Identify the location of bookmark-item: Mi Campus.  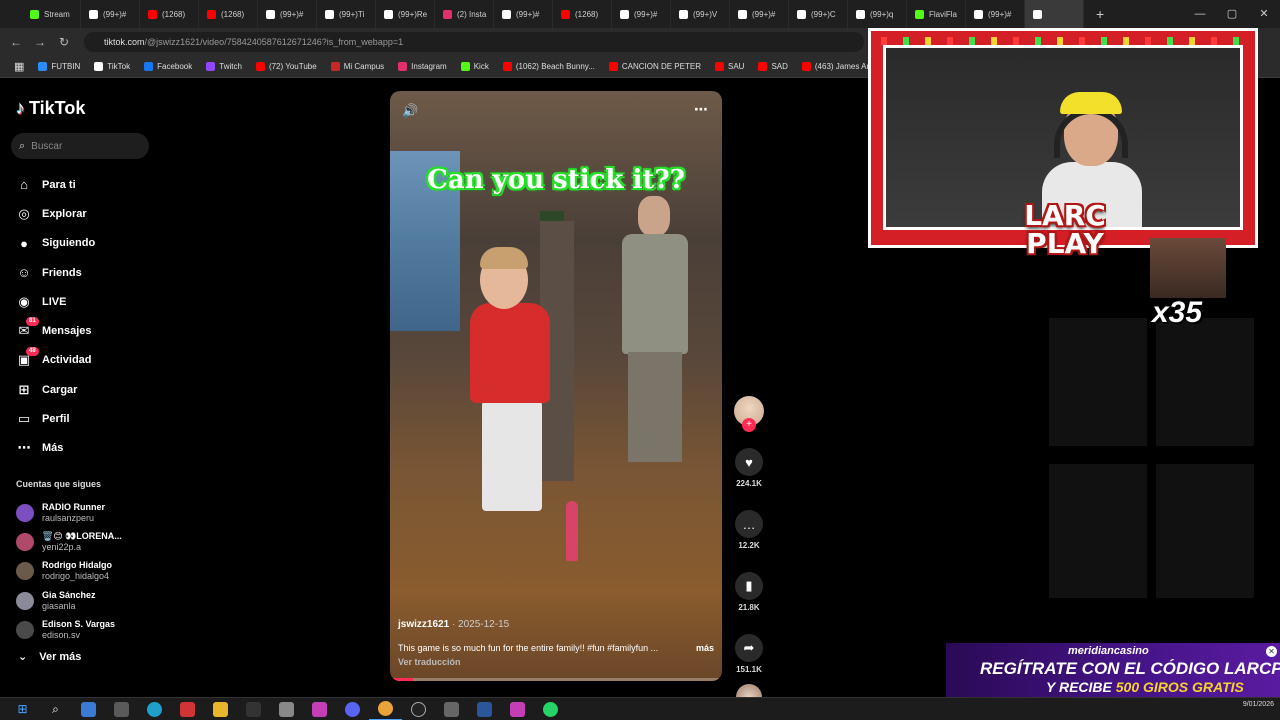
(357, 66).